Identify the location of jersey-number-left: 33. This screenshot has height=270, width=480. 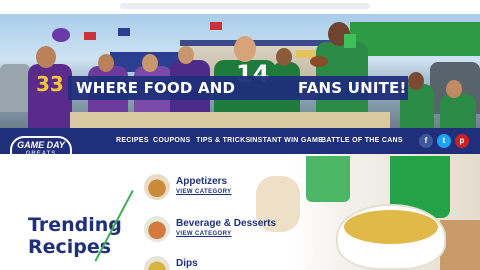
(50, 84).